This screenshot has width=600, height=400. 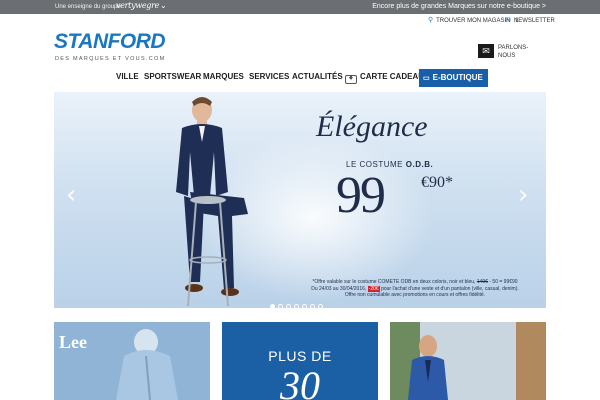 What do you see at coordinates (212, 202) in the screenshot?
I see `model-photo` at bounding box center [212, 202].